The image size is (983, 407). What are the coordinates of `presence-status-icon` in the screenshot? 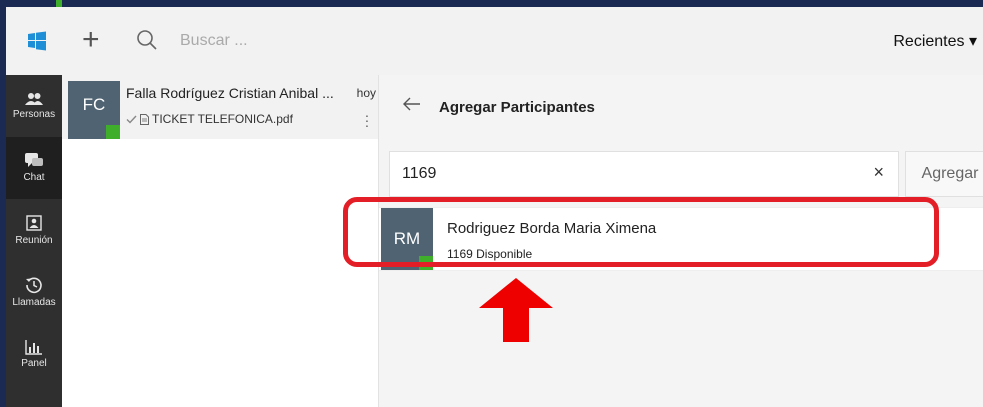 It's located at (113, 132).